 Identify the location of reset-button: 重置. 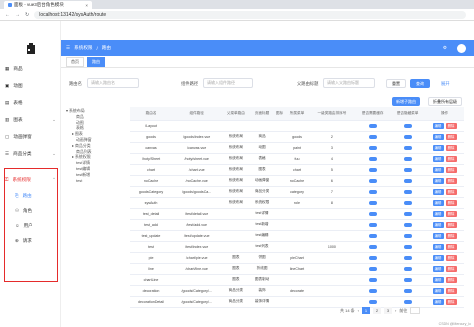
(396, 83).